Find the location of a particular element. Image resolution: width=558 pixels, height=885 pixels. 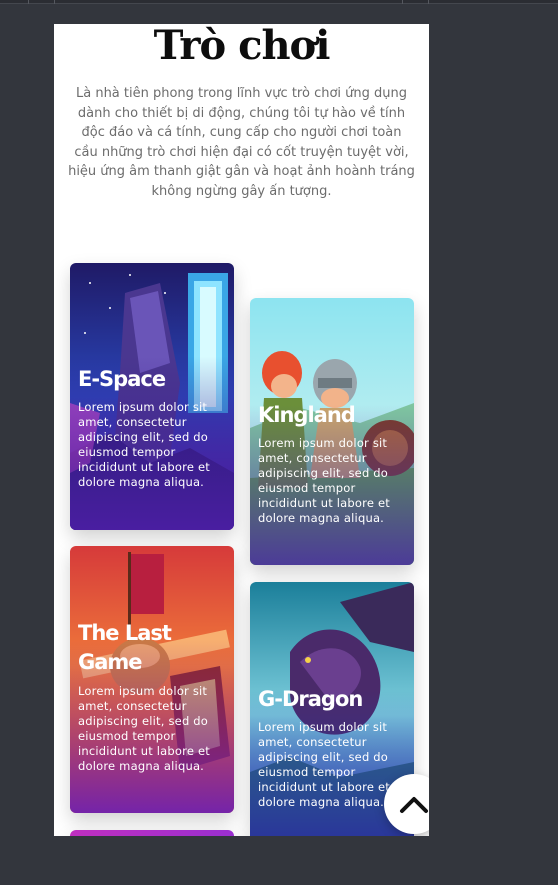

game-card-next is located at coordinates (152, 833).